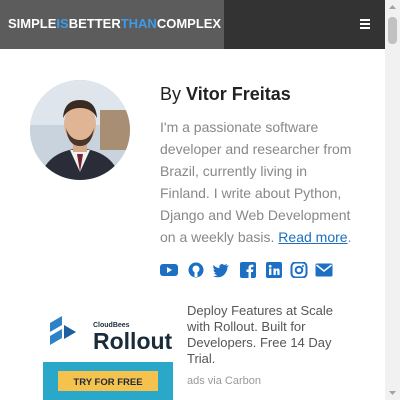 Image resolution: width=400 pixels, height=400 pixels. Describe the element at coordinates (62, 23) in the screenshot. I see `brand-word-is: IS` at that location.